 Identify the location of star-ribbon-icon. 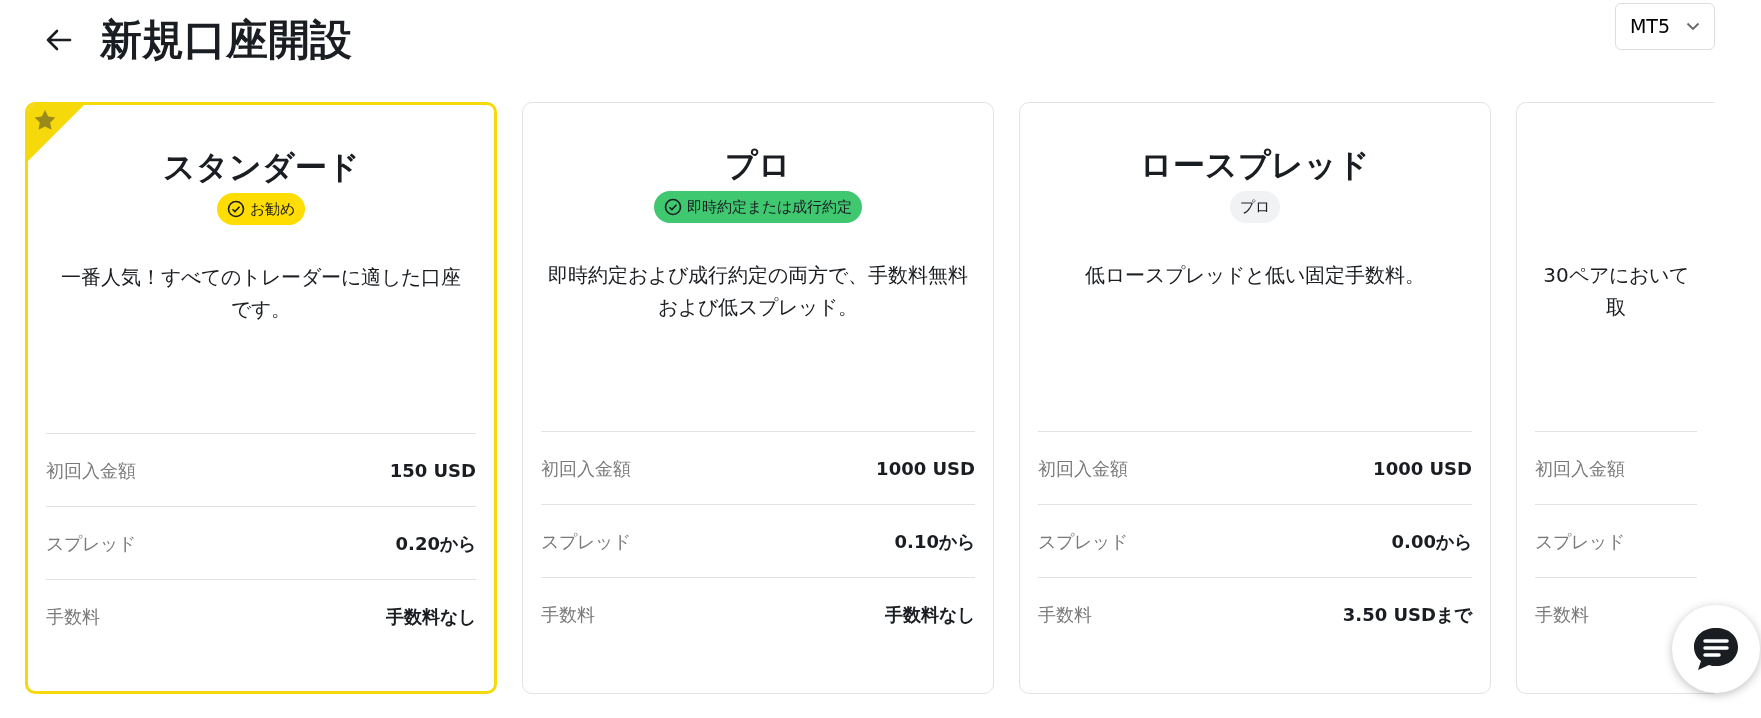
(56, 133).